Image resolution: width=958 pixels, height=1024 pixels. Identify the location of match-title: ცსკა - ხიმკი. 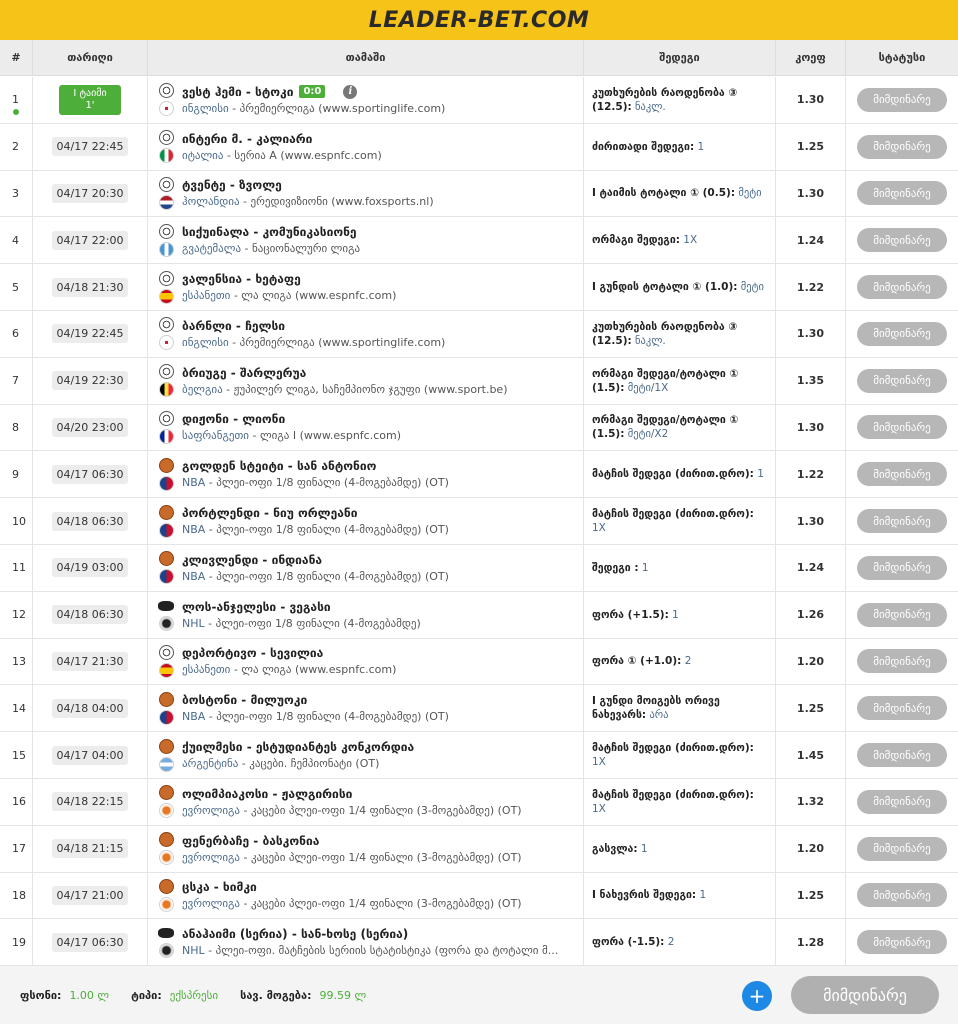
(219, 887).